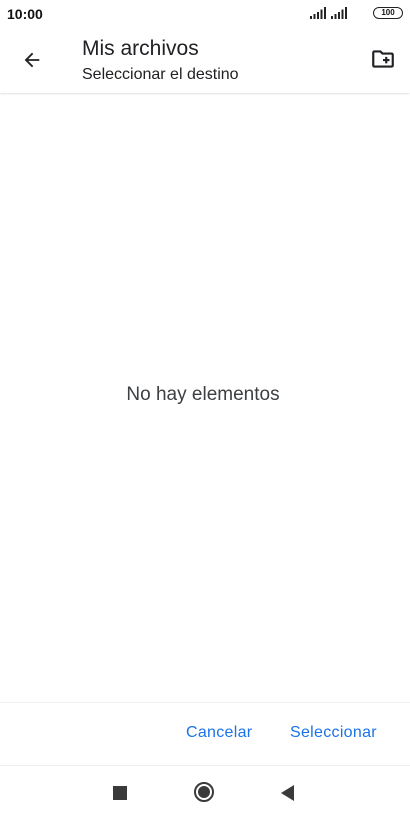  What do you see at coordinates (287, 793) in the screenshot?
I see `triangle-back-icon` at bounding box center [287, 793].